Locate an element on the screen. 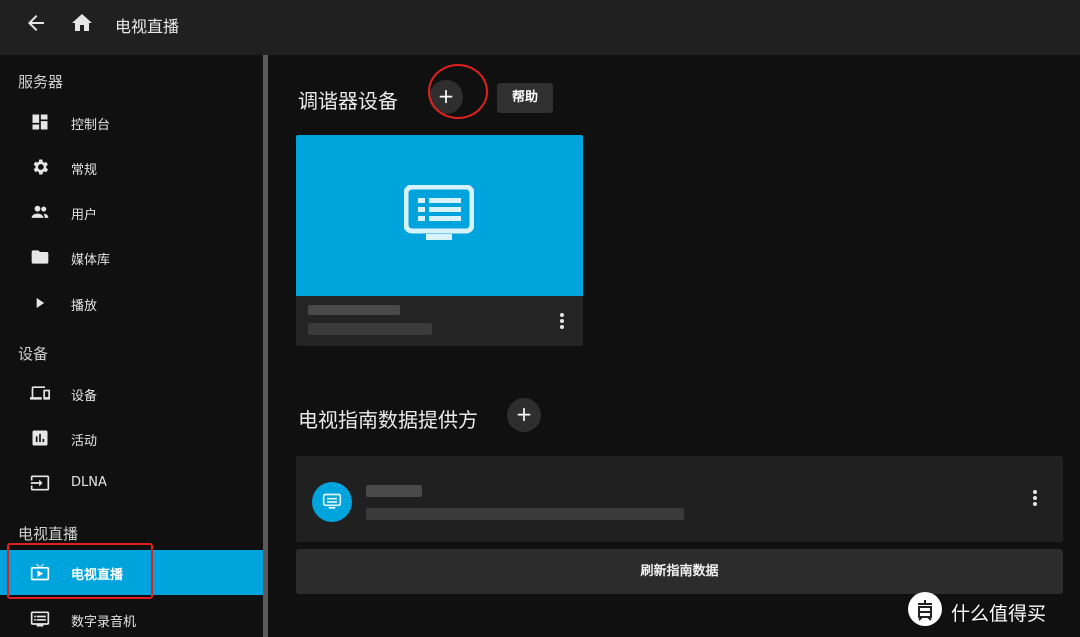 The image size is (1080, 637). watermark-text: 什么值得买 is located at coordinates (999, 614).